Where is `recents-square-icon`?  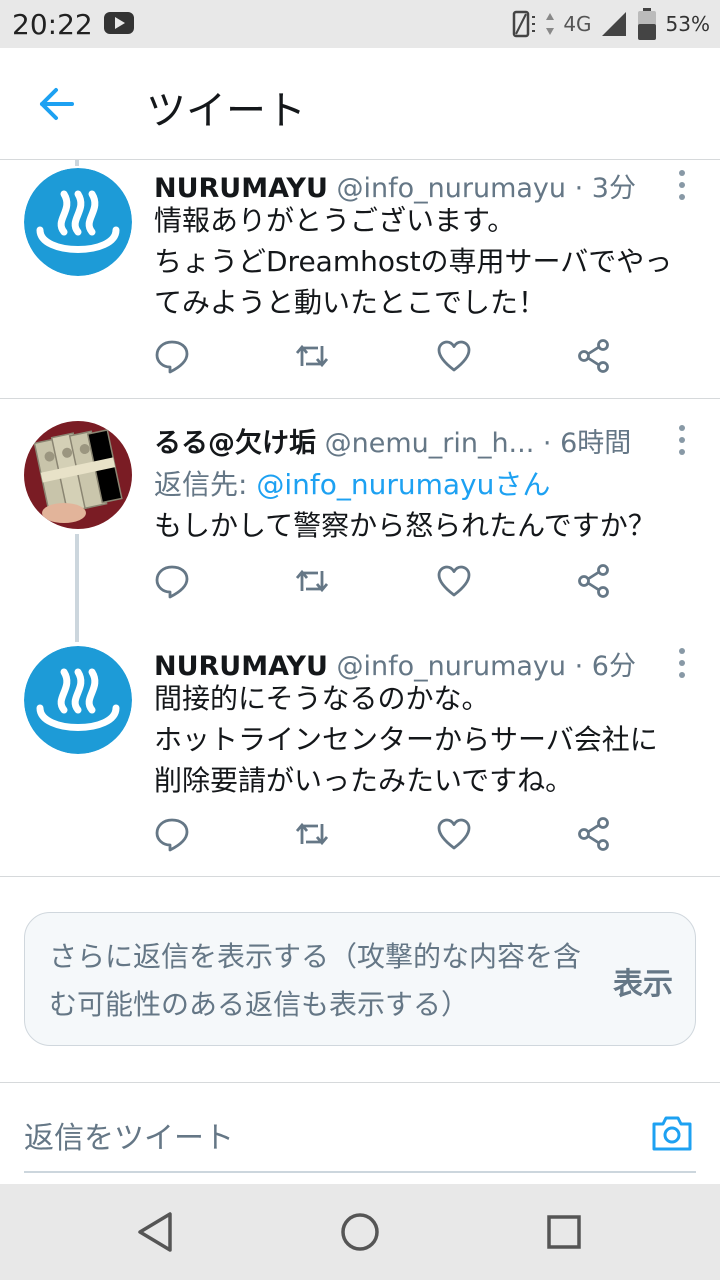 recents-square-icon is located at coordinates (564, 1232).